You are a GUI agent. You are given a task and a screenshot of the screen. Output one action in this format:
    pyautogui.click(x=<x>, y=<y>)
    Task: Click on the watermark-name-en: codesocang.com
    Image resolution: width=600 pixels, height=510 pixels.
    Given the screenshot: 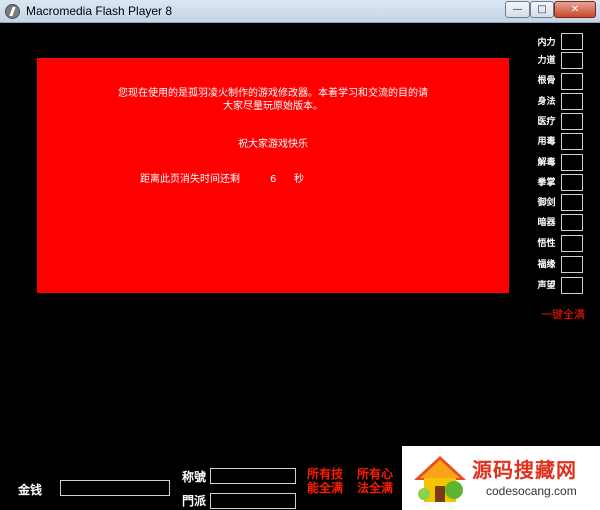 What is the action you would take?
    pyautogui.click(x=531, y=491)
    